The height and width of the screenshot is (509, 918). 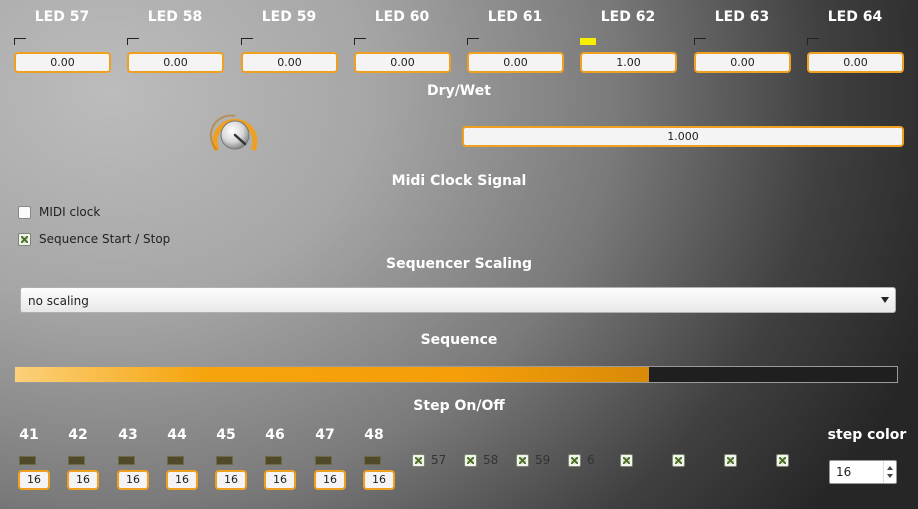 I want to click on step-toggle-label-2: 58, so click(x=491, y=460).